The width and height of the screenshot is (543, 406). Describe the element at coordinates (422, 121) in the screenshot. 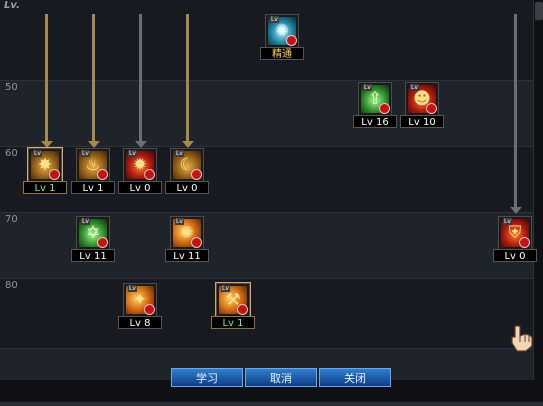

I see `skill-level-caption: Lv 10` at that location.